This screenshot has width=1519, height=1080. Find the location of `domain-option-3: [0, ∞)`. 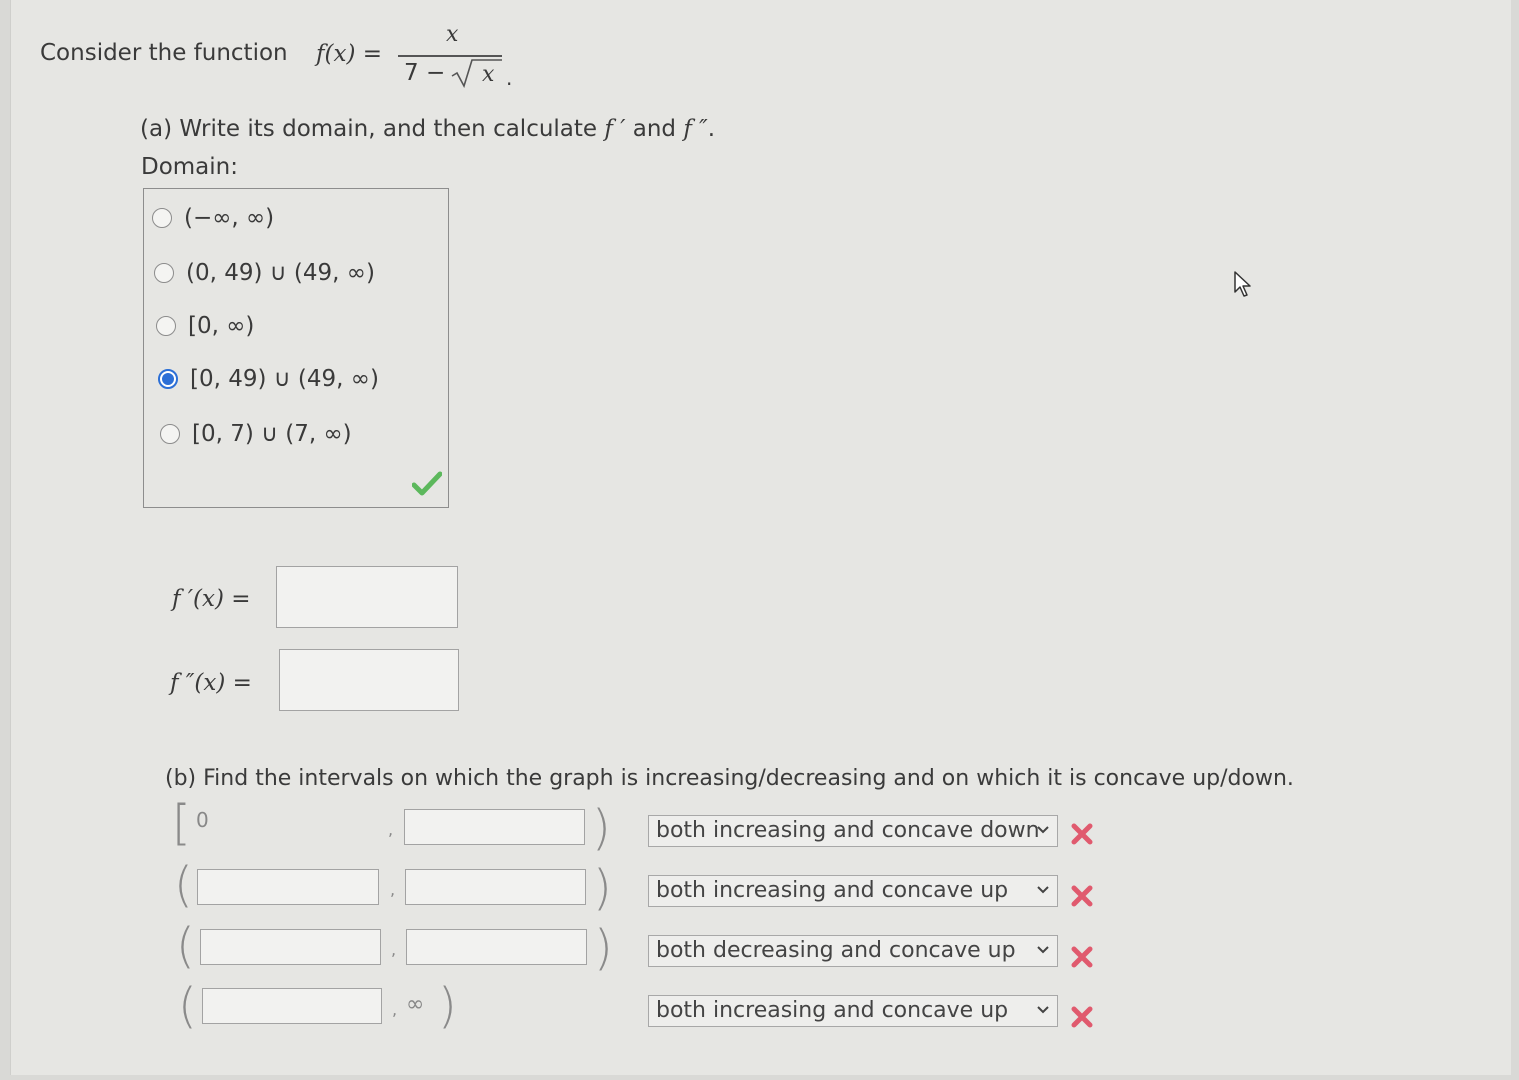

domain-option-3: [0, ∞) is located at coordinates (205, 326).